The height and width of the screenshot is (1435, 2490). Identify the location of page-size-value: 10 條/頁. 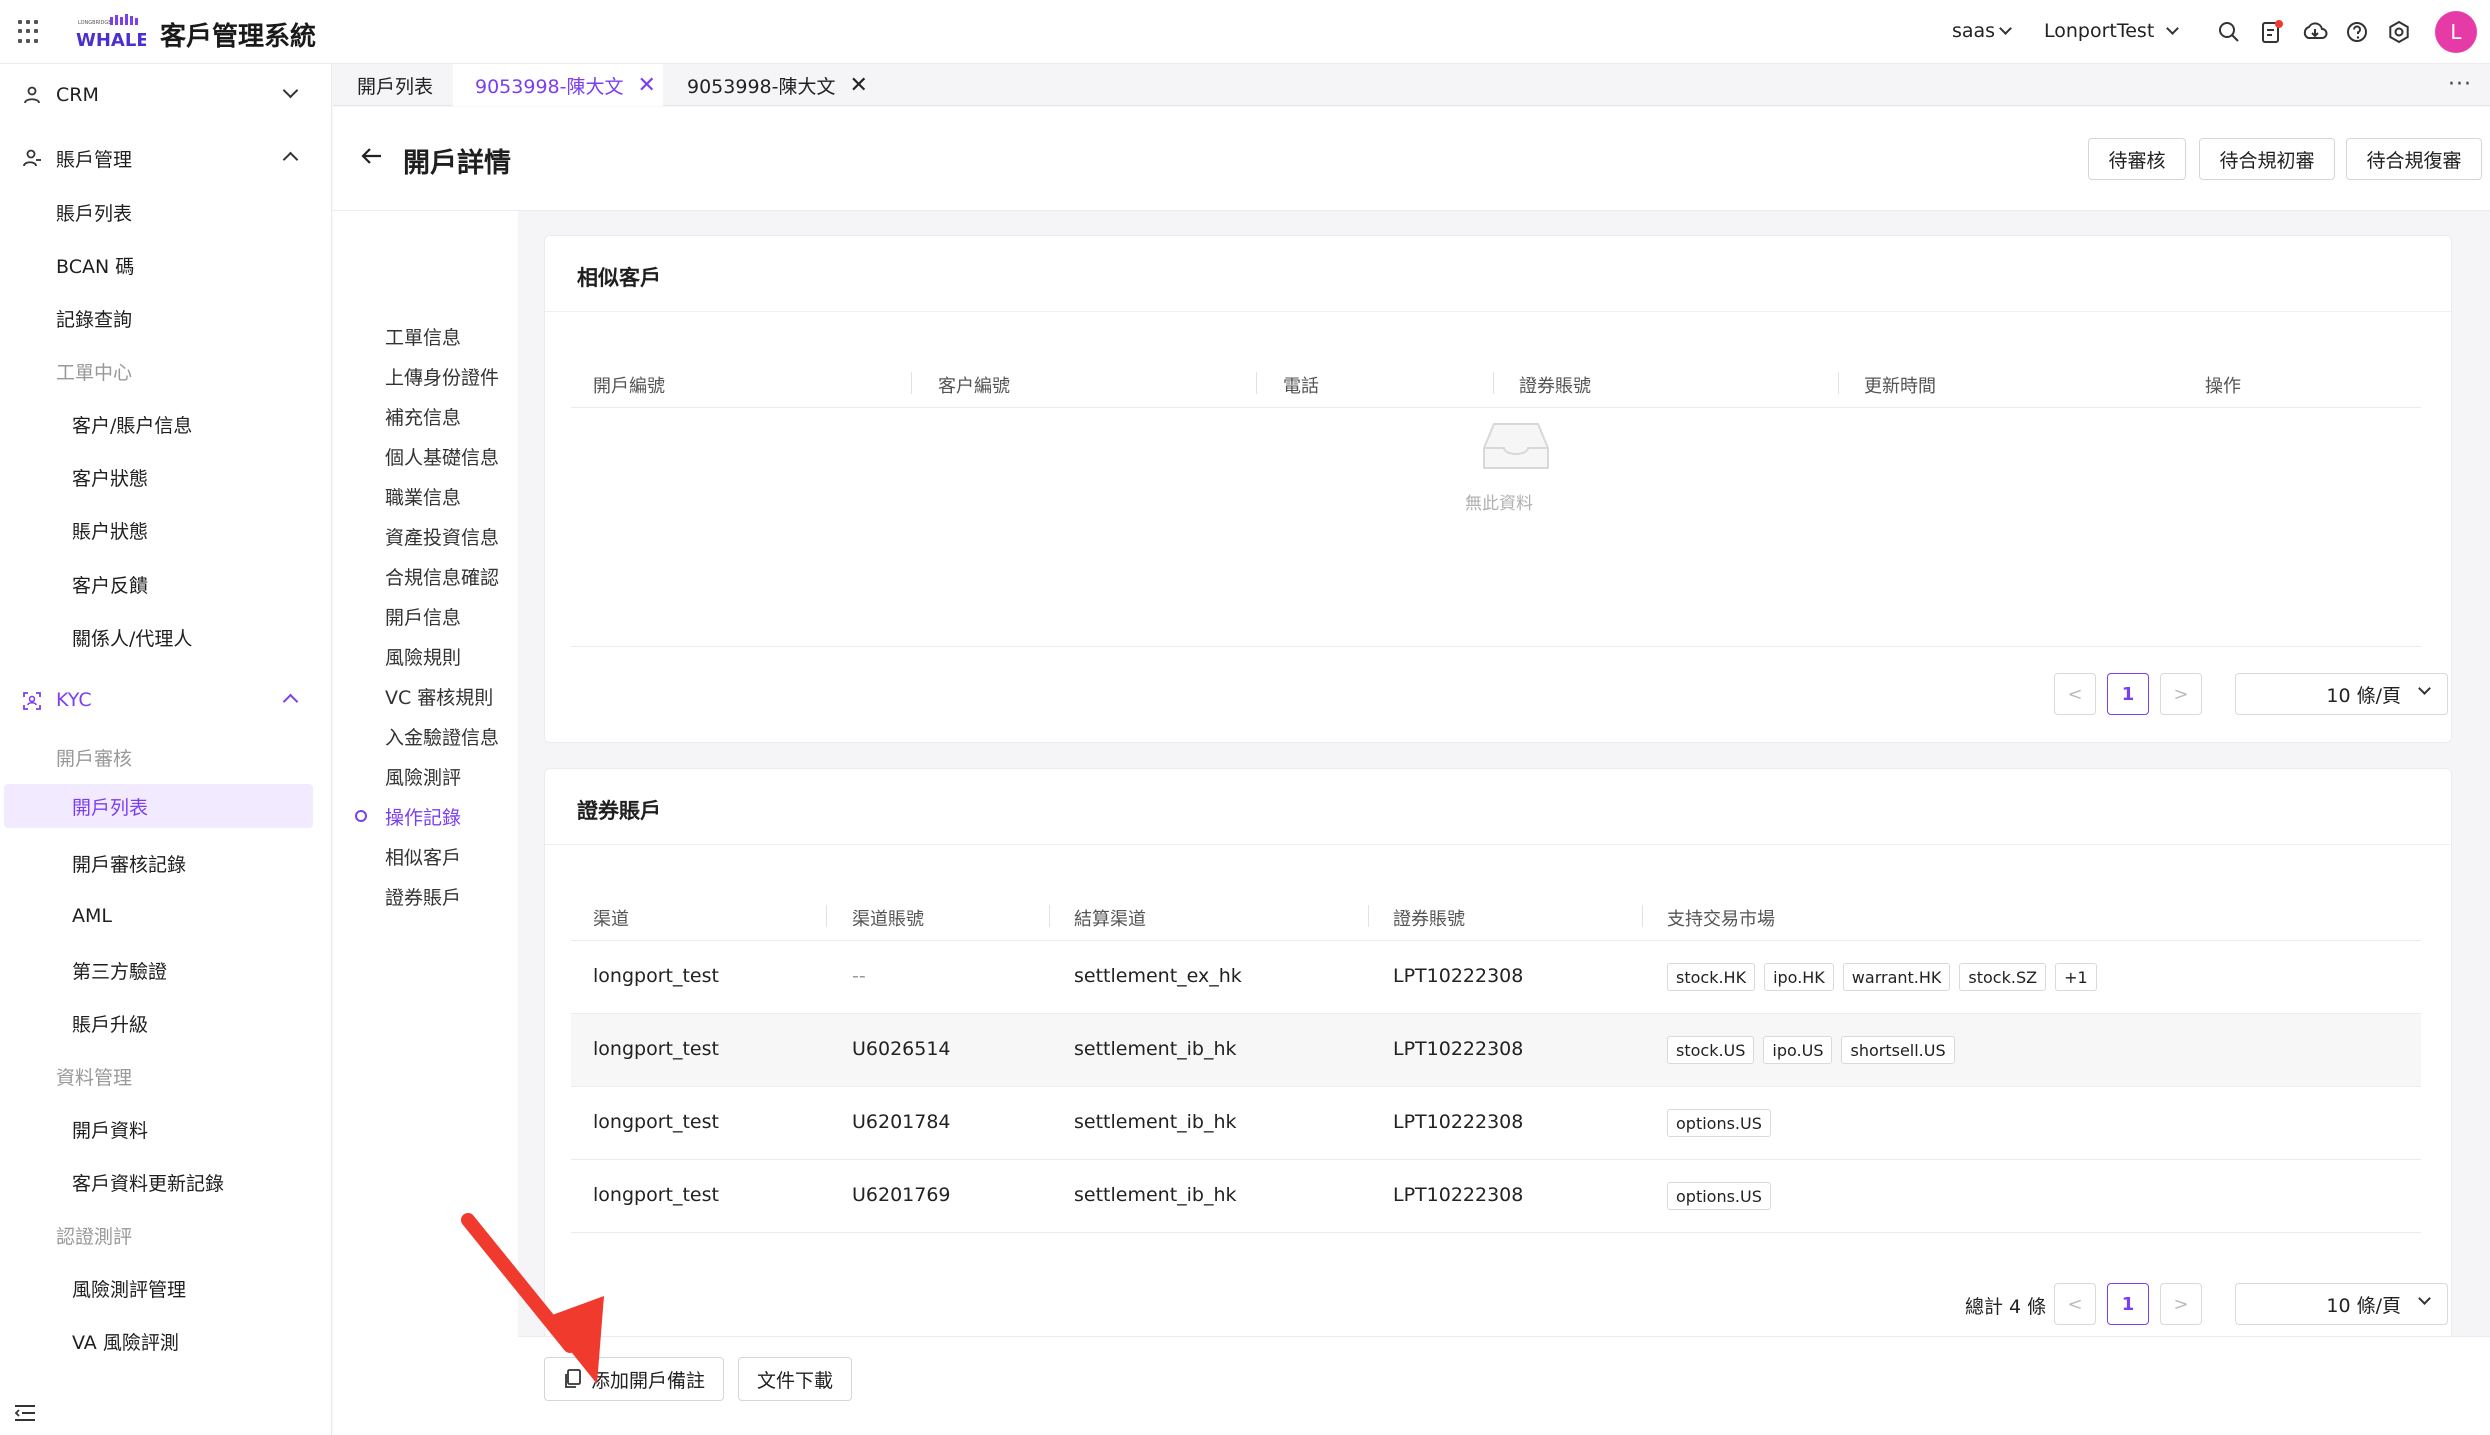
(2363, 695).